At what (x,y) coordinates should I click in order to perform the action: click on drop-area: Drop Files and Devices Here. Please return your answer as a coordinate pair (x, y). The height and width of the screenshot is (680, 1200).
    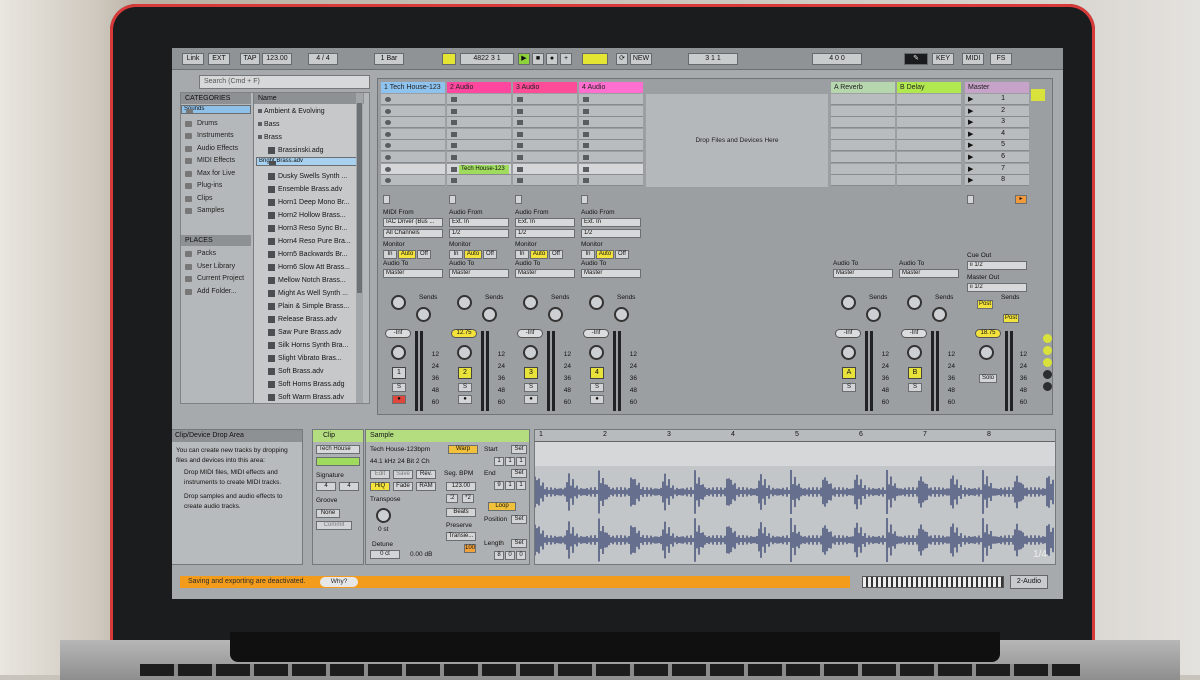
    Looking at the image, I should click on (737, 140).